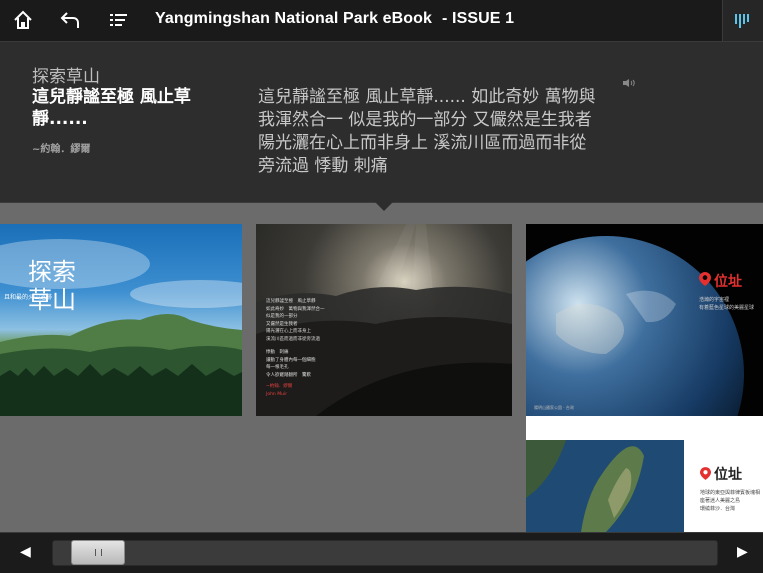 This screenshot has width=763, height=573. What do you see at coordinates (630, 83) in the screenshot?
I see `speaker-icon` at bounding box center [630, 83].